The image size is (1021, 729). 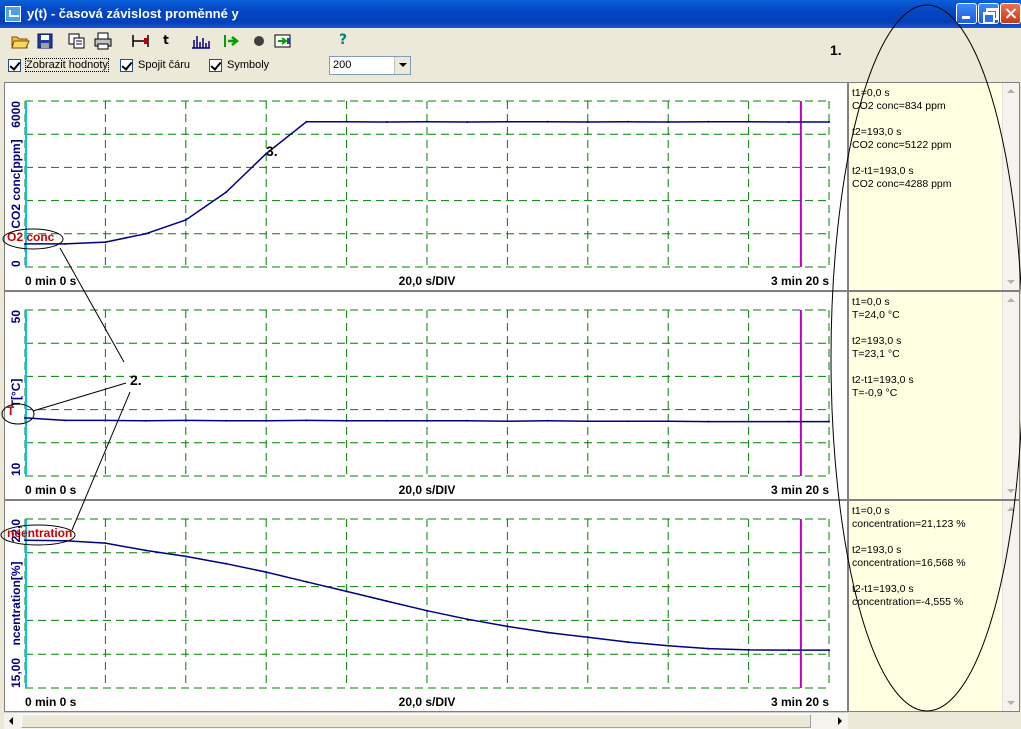 What do you see at coordinates (14, 65) in the screenshot?
I see `show-values-checkbox` at bounding box center [14, 65].